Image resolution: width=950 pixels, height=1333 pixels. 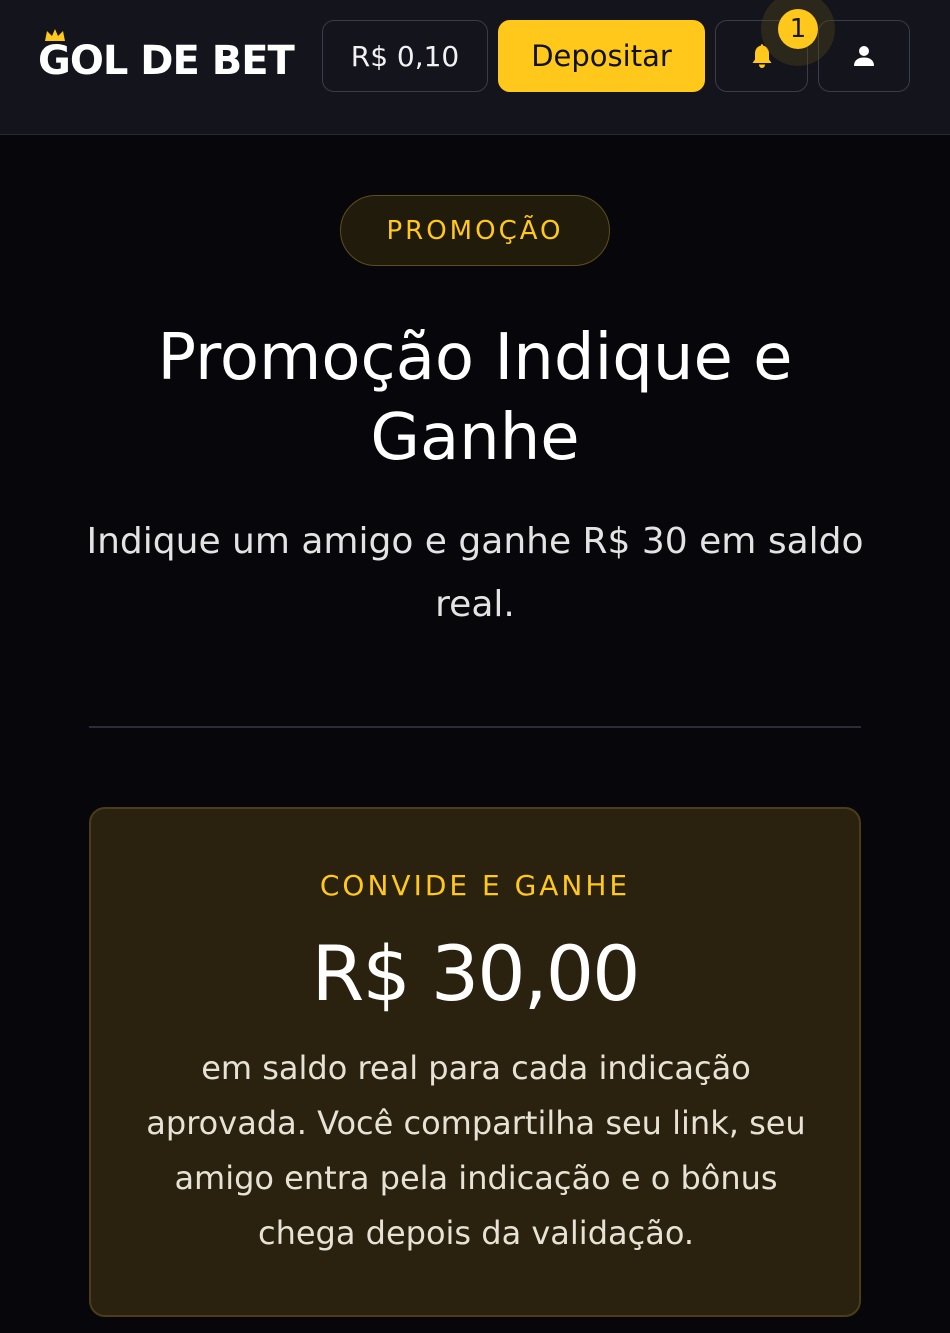 What do you see at coordinates (476, 973) in the screenshot?
I see `reward-amount: R$ 30,00` at bounding box center [476, 973].